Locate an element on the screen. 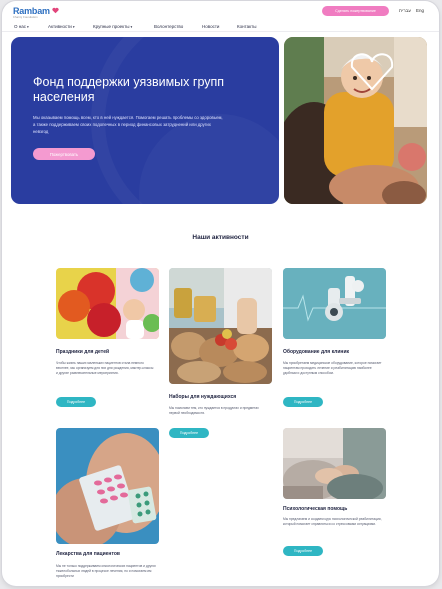  hero-title: Фонд поддержки уязвимых групп населения is located at coordinates (129, 89).